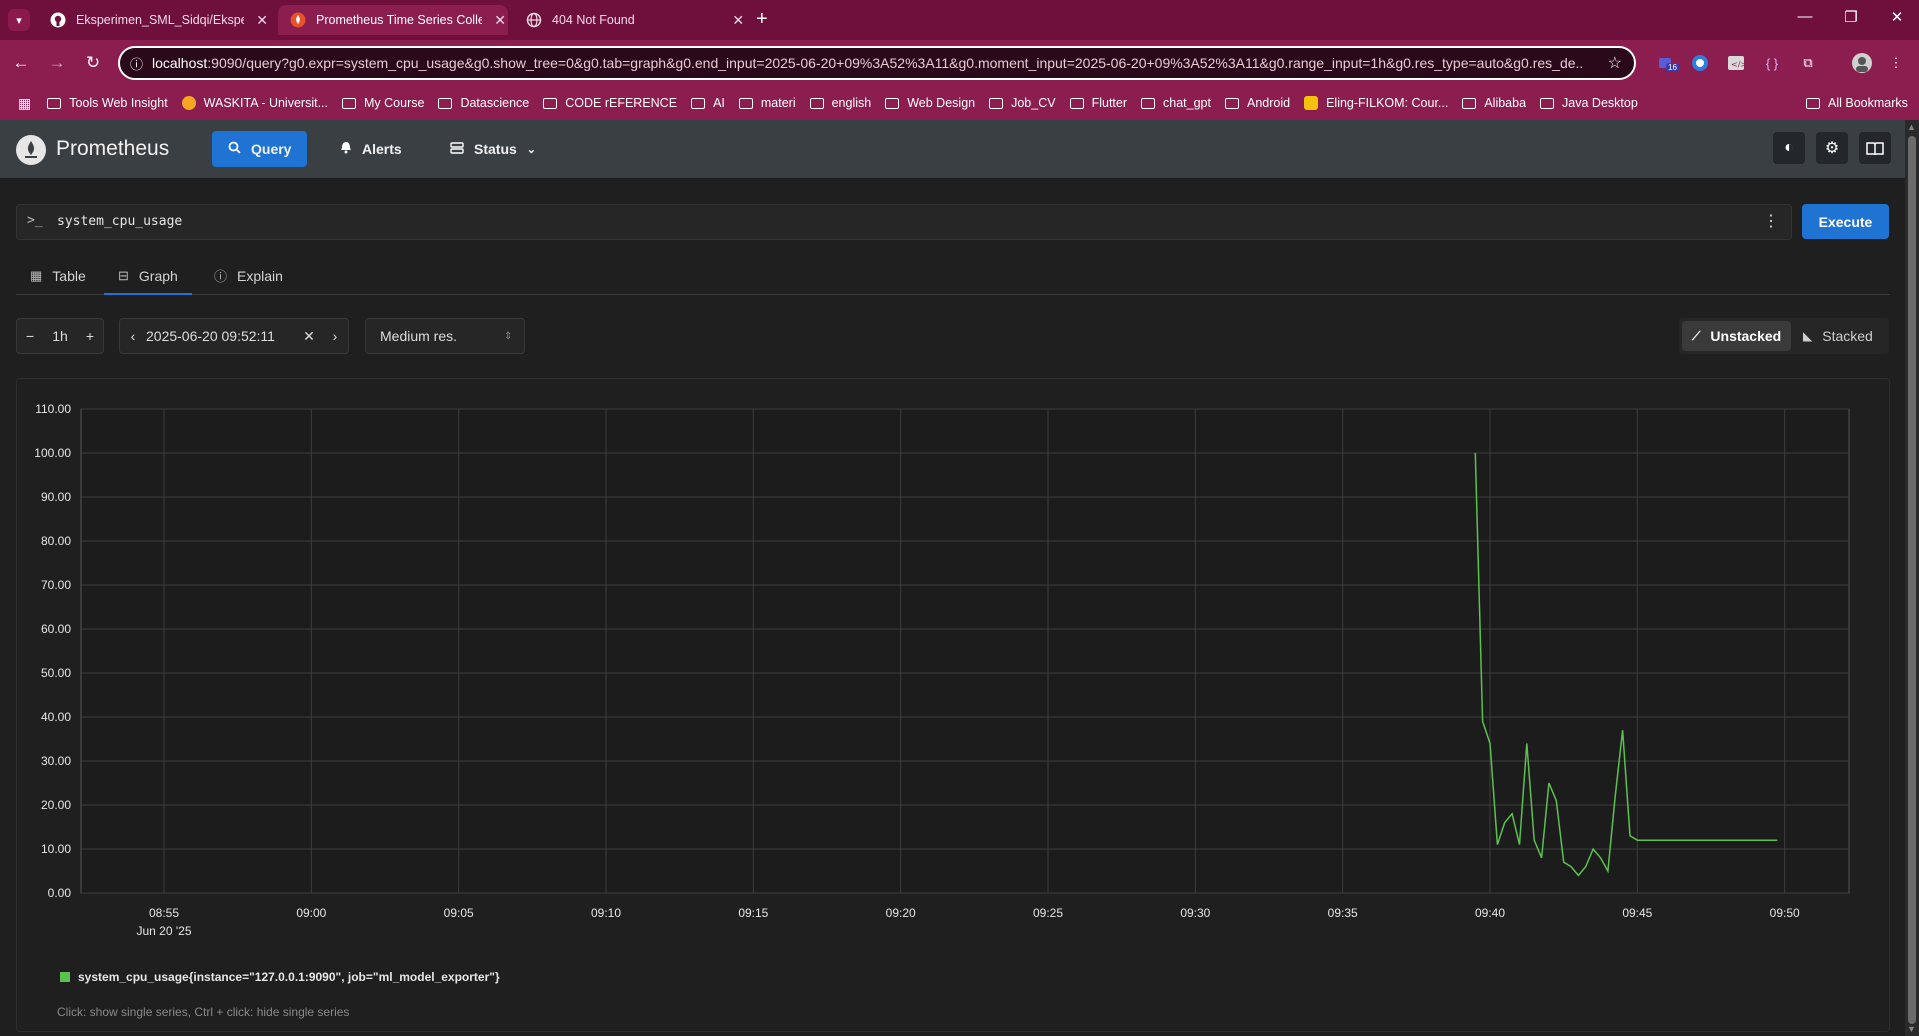 This screenshot has width=1919, height=1036. What do you see at coordinates (1772, 63) in the screenshot?
I see `brackets-extension-icon: { }` at bounding box center [1772, 63].